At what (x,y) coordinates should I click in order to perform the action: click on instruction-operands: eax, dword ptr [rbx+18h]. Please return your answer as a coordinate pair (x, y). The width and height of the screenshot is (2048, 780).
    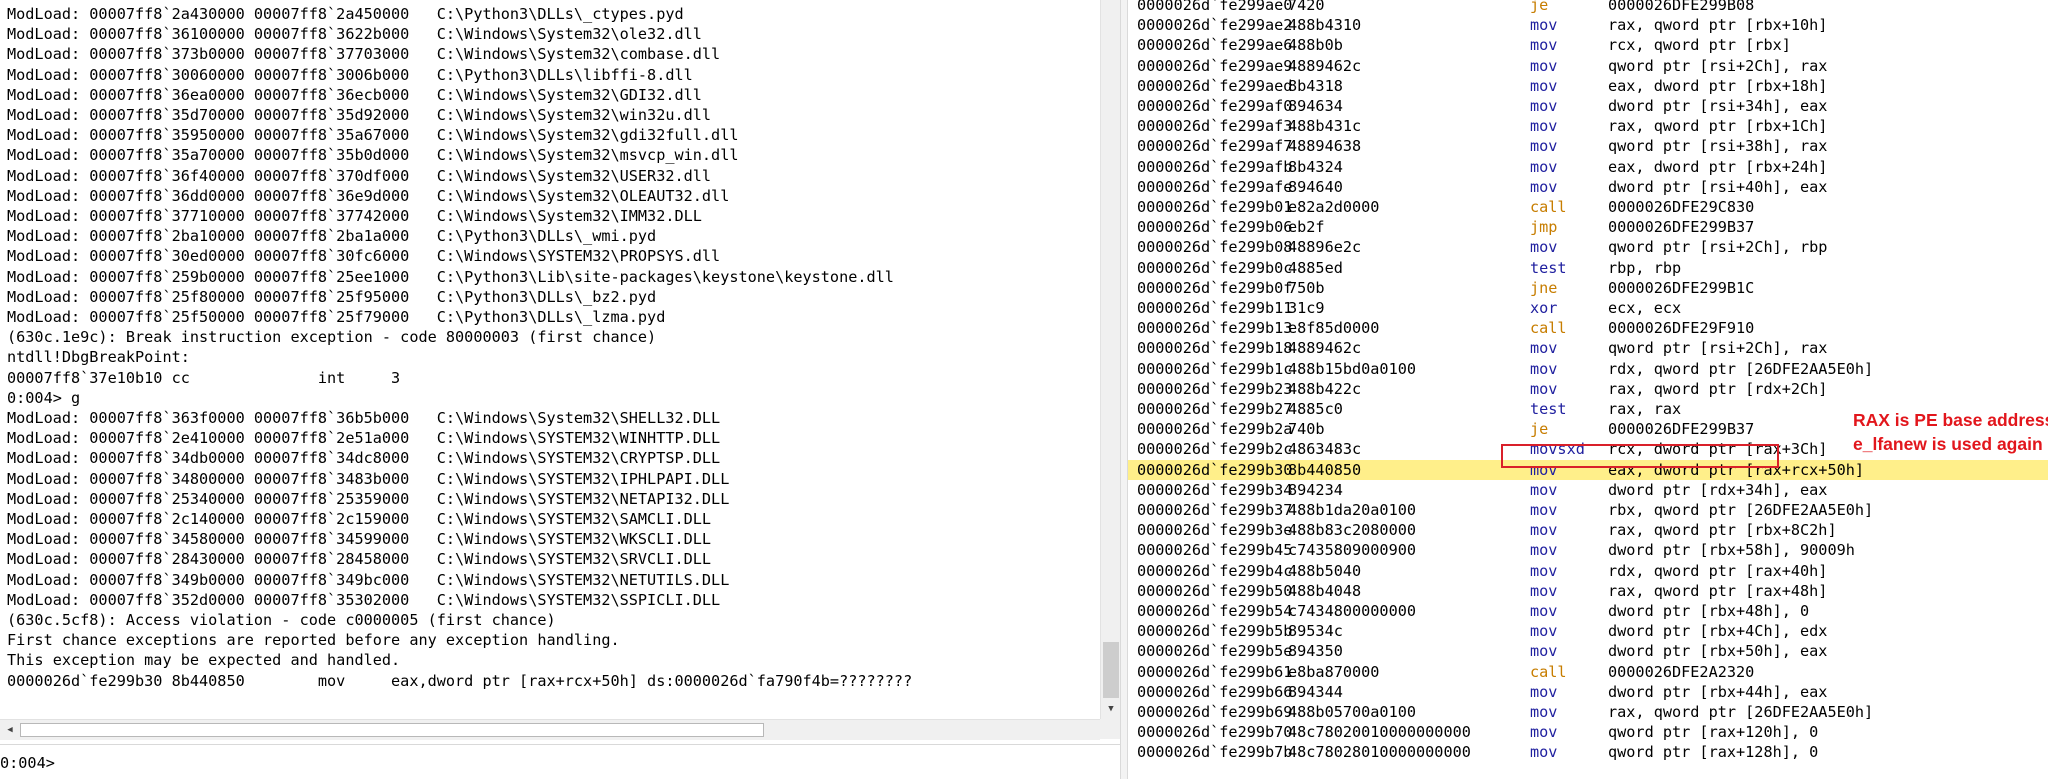
    Looking at the image, I should click on (1718, 85).